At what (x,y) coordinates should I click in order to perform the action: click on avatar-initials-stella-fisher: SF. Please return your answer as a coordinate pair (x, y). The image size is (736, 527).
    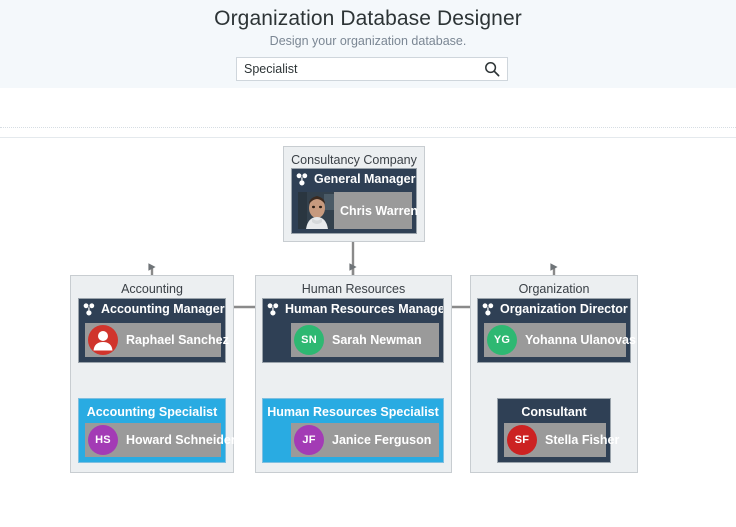
    Looking at the image, I should click on (522, 440).